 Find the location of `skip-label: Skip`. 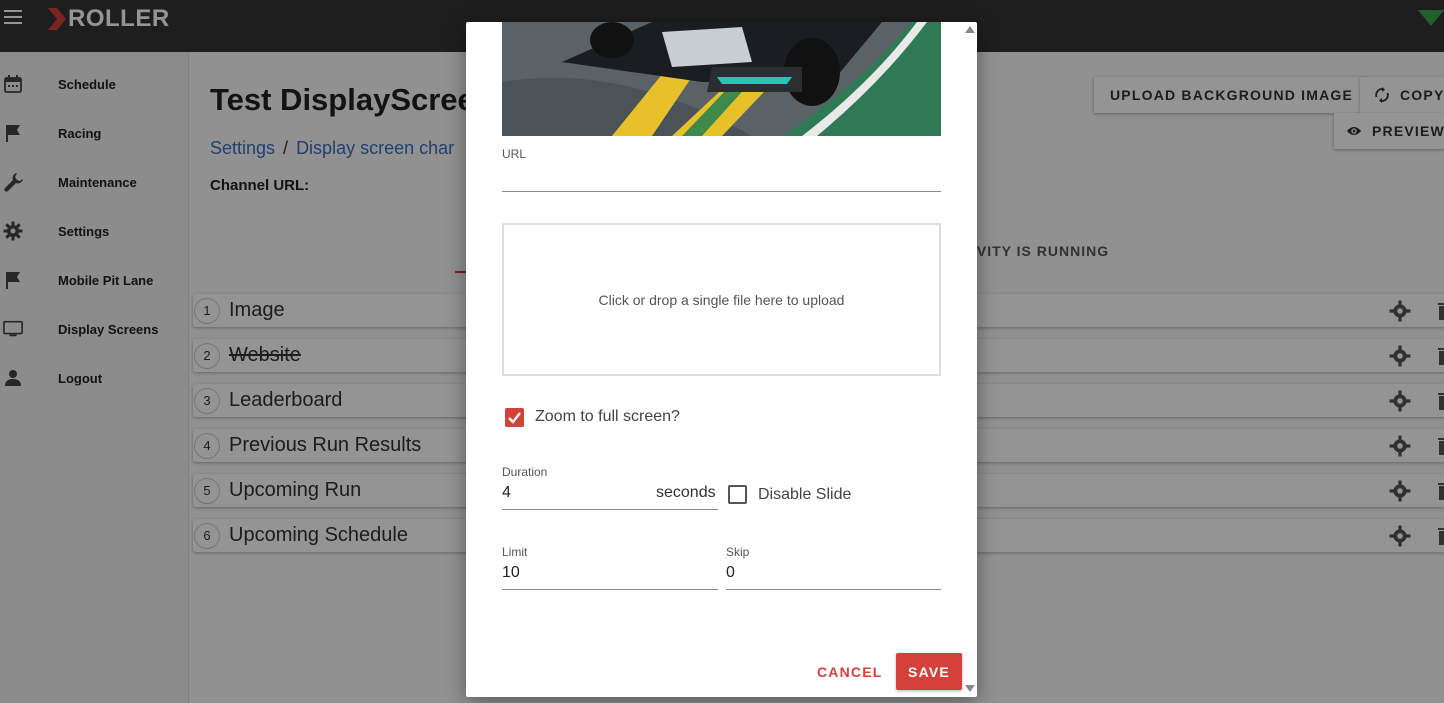

skip-label: Skip is located at coordinates (738, 552).